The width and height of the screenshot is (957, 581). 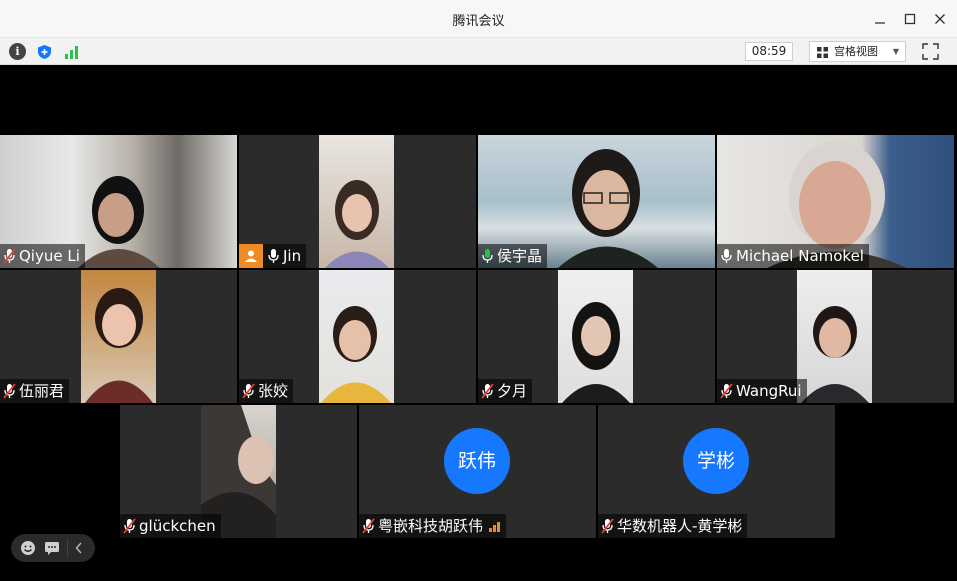 I want to click on meeting-toolbar: i 08:59 宫格视图 ▼, so click(x=478, y=51).